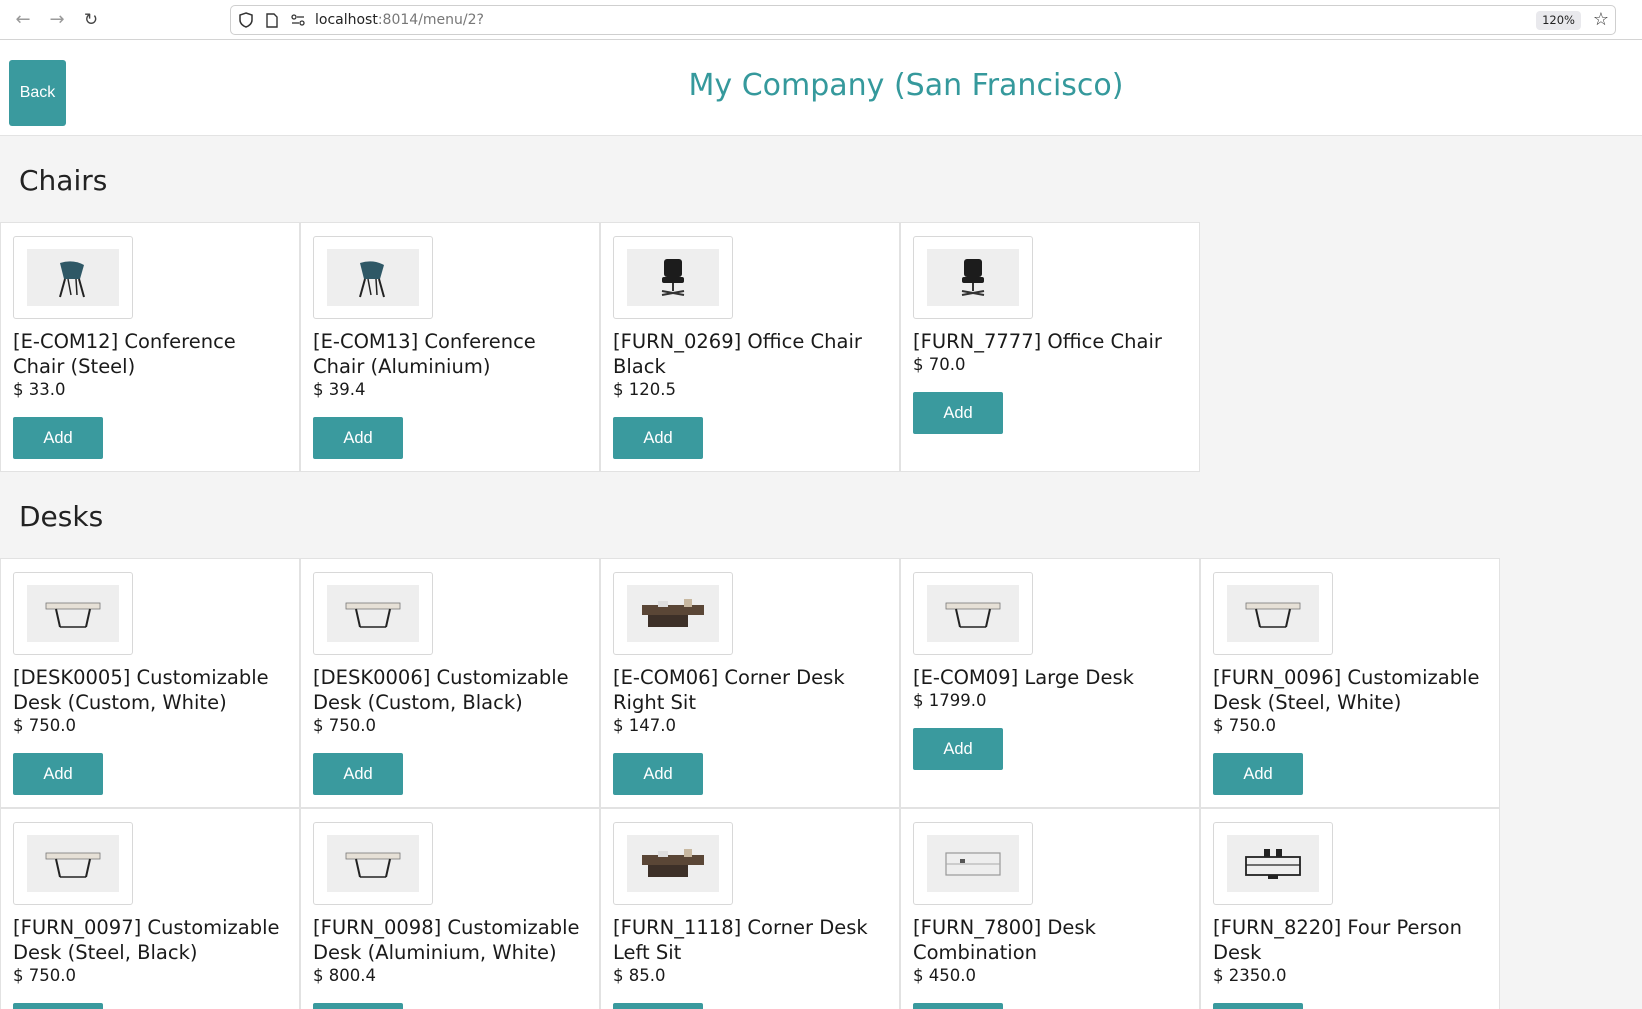  I want to click on browser-back-icon: ←, so click(23, 20).